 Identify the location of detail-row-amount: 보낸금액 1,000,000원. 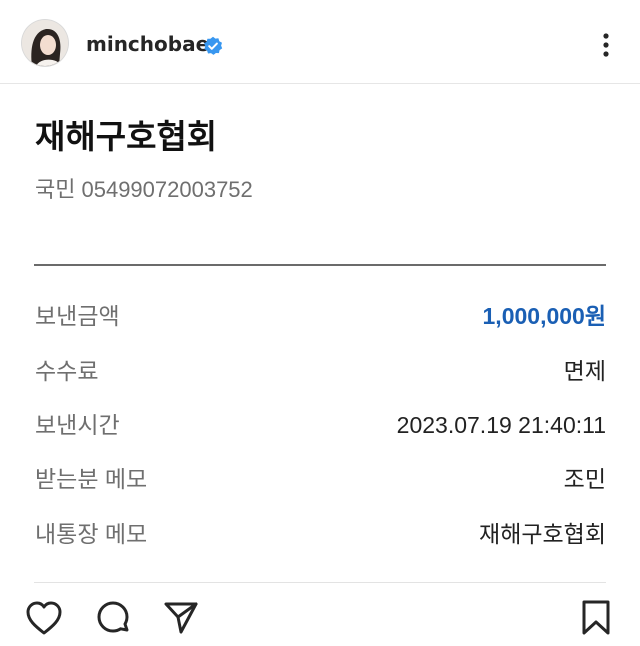
(320, 316).